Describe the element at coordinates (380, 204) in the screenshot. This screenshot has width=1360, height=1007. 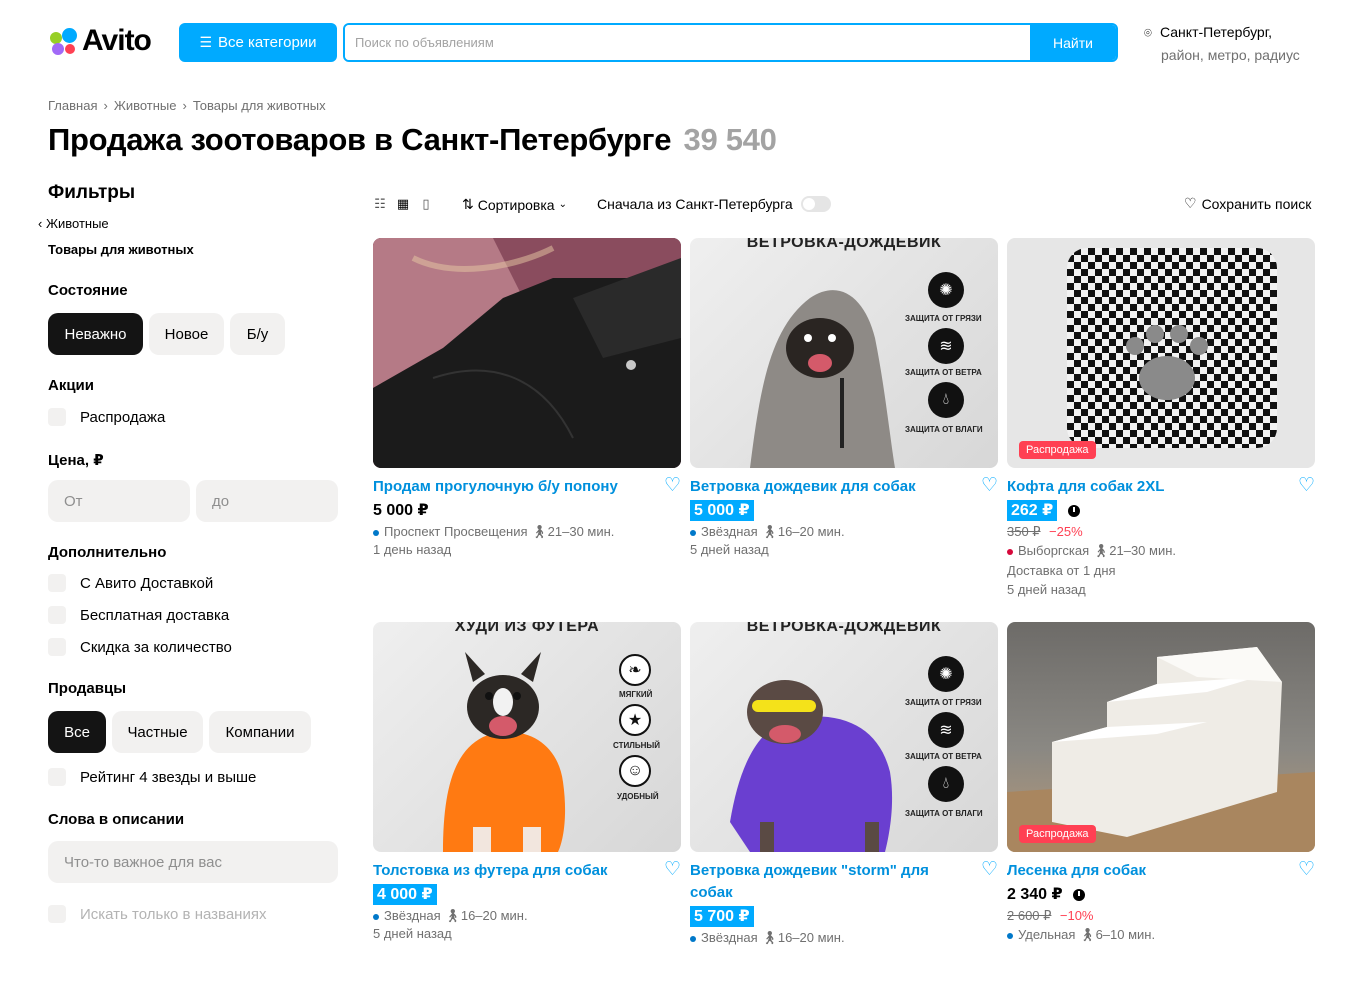
I see `list-view-icon: ☷` at that location.